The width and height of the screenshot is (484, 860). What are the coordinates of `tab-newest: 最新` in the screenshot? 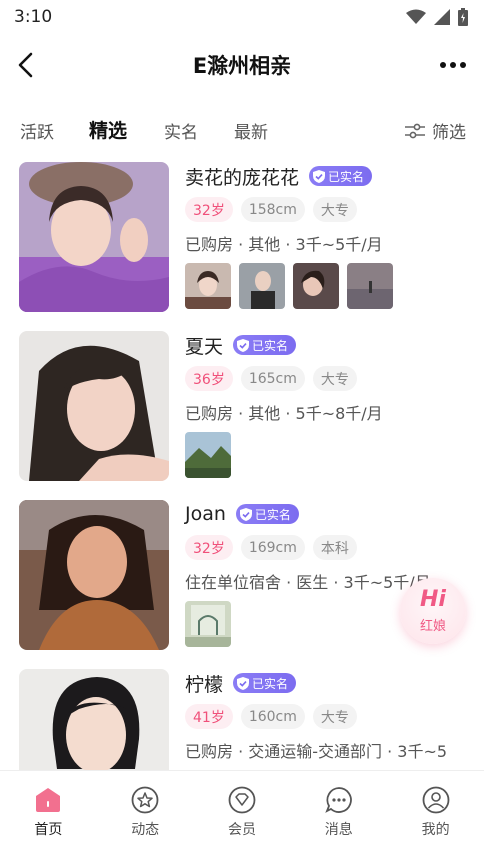 It's located at (251, 130).